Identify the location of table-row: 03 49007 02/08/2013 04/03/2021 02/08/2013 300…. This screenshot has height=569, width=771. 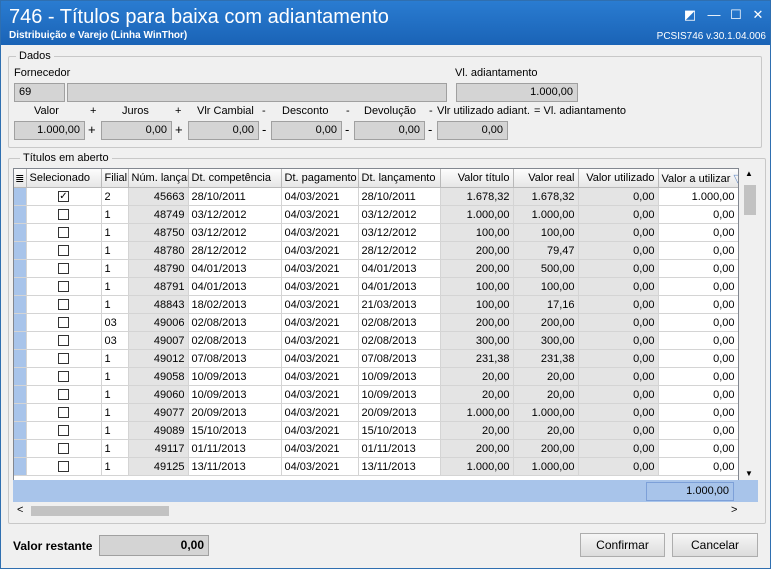
(376, 340).